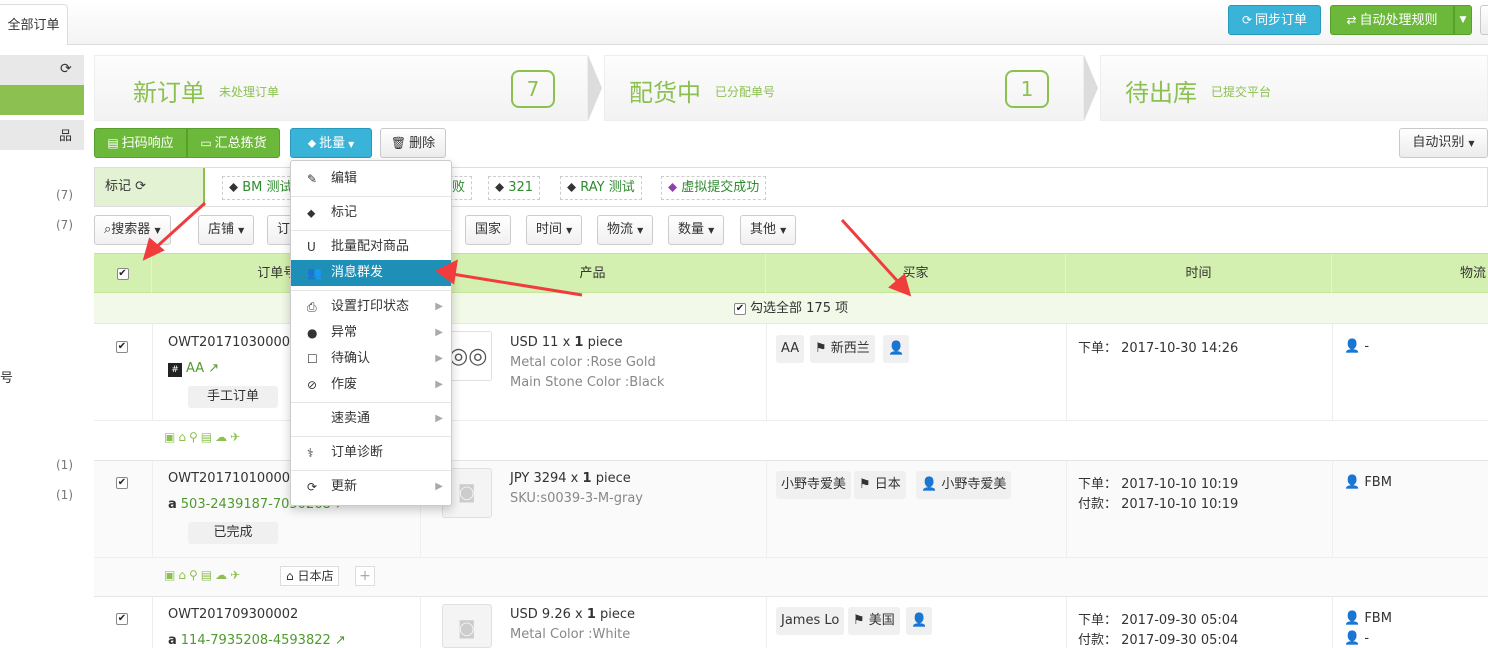 This screenshot has height=648, width=1488. Describe the element at coordinates (517, 284) in the screenshot. I see `annotation-arrow-menu` at that location.